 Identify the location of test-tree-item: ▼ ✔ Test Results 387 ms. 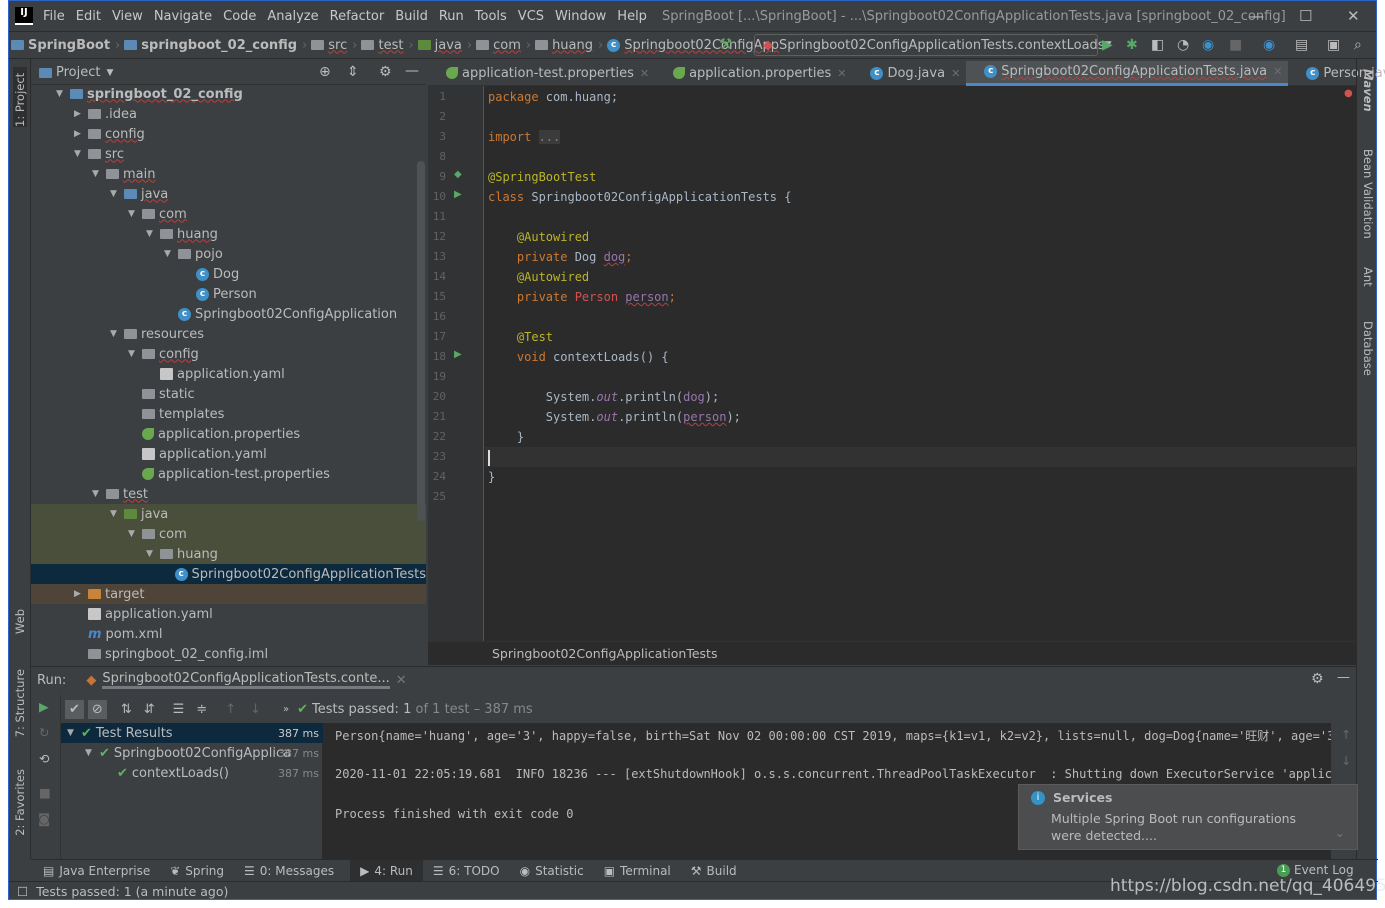
(192, 733).